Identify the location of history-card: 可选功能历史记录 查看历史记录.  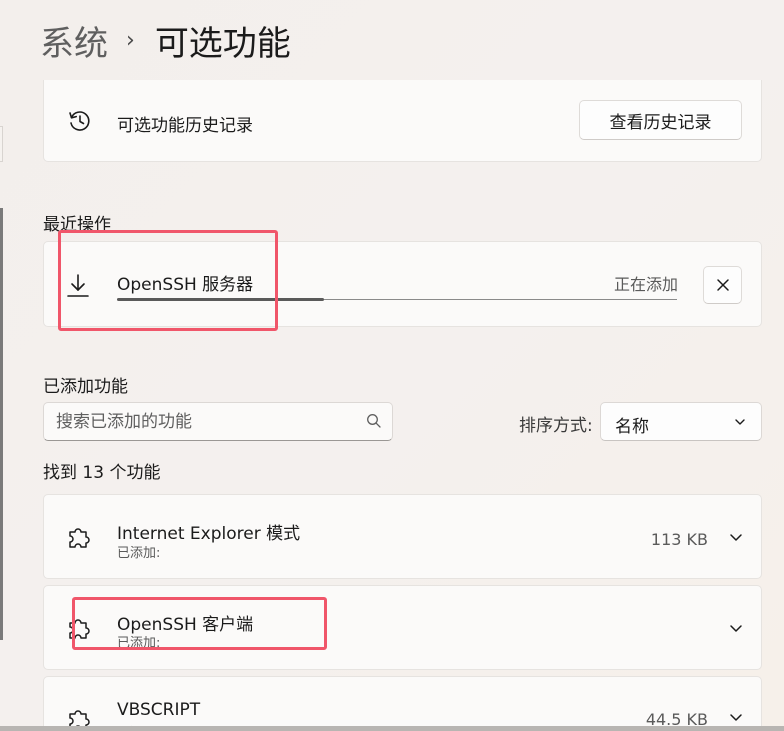
(402, 121).